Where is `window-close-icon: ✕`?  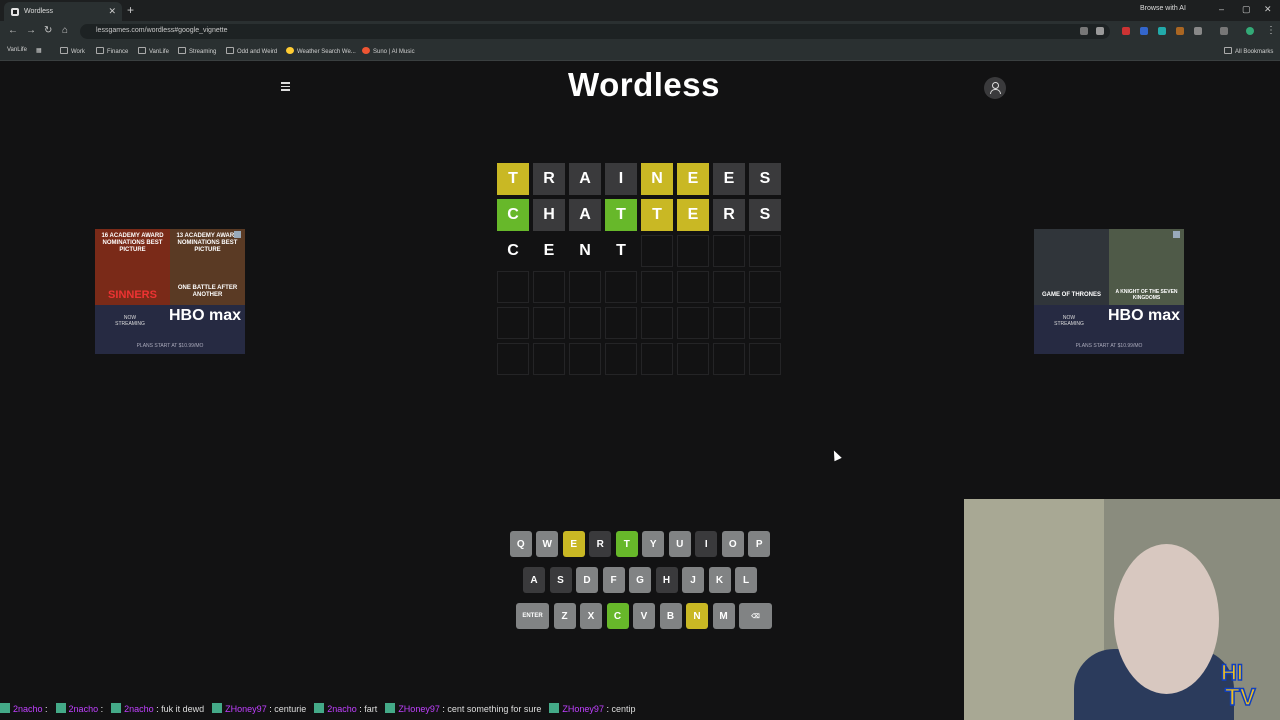 window-close-icon: ✕ is located at coordinates (1268, 9).